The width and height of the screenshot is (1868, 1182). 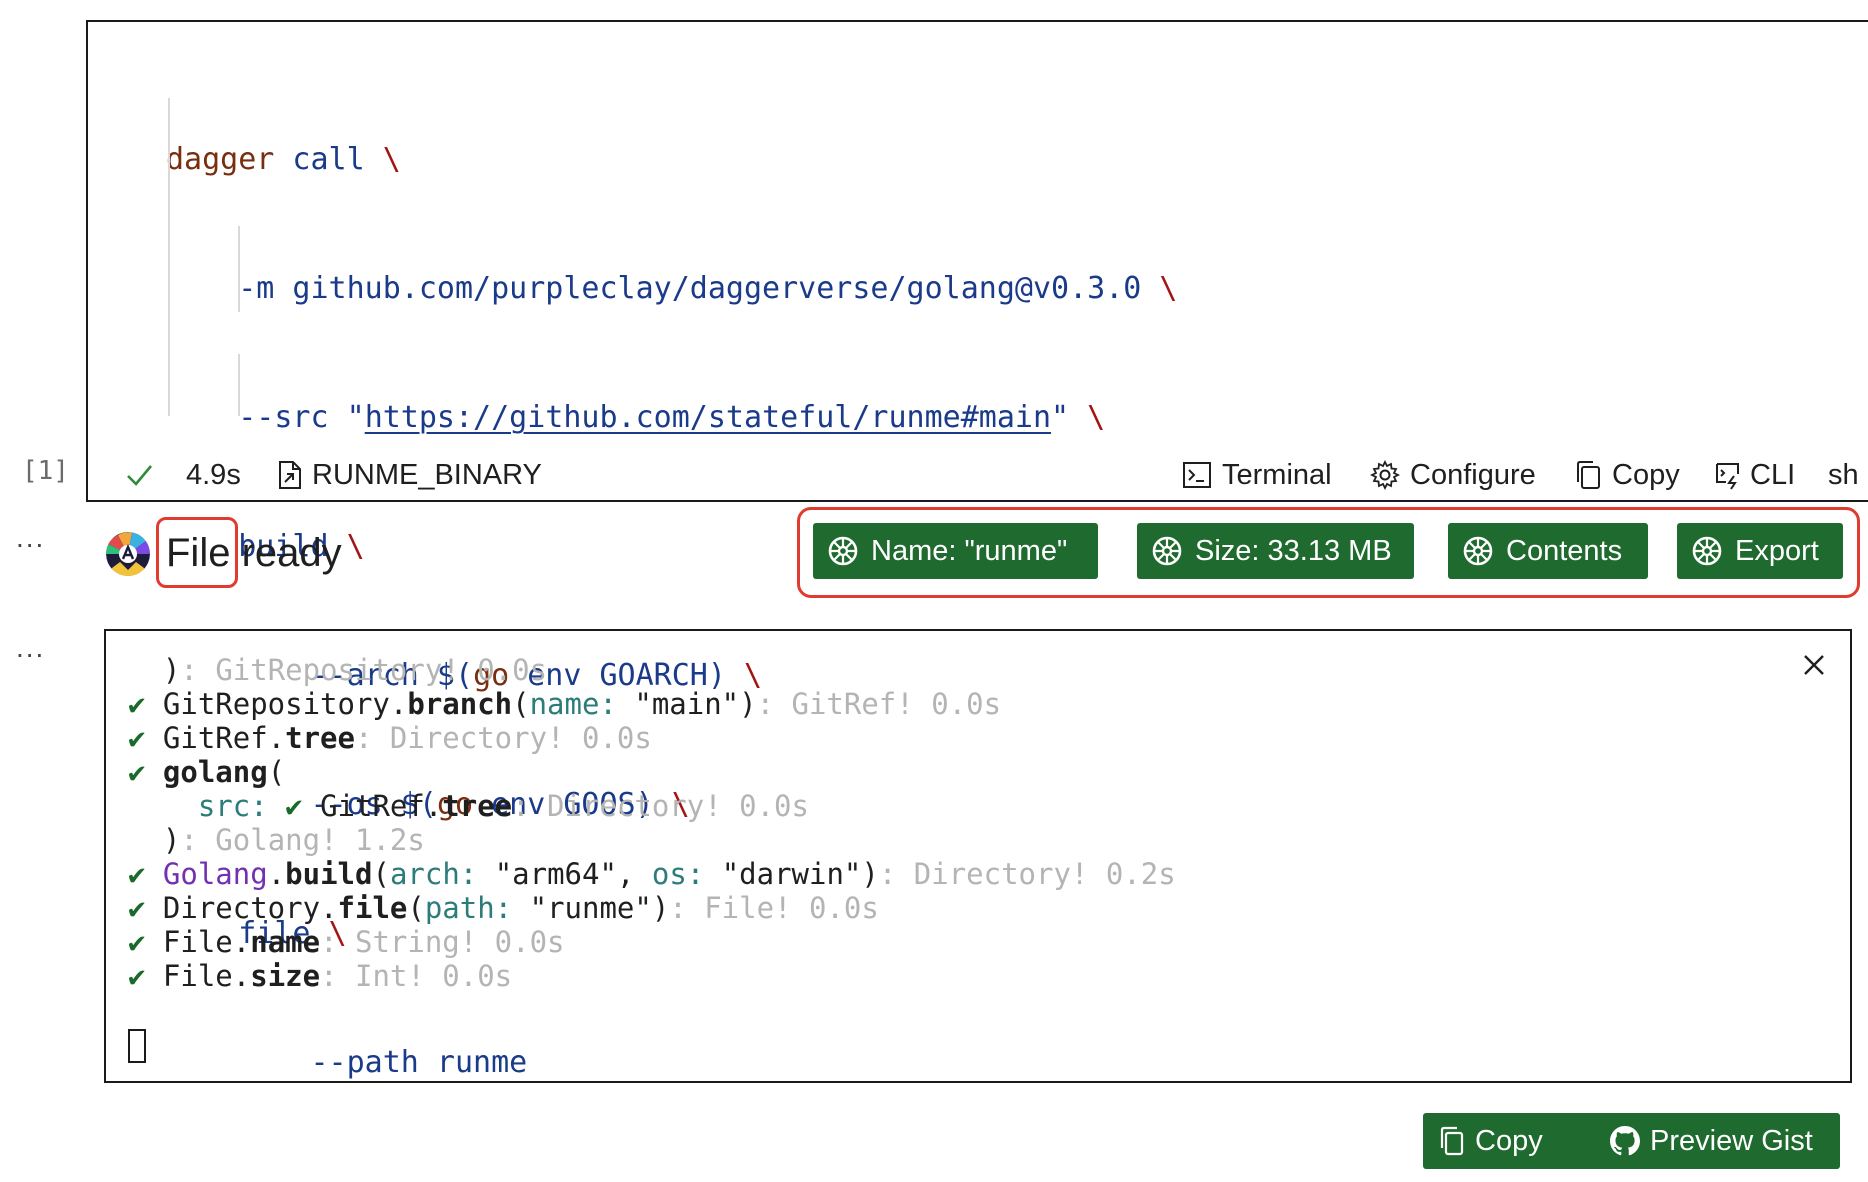 What do you see at coordinates (879, 704) in the screenshot?
I see `terminal-segment: : GitRef! 0.0s` at bounding box center [879, 704].